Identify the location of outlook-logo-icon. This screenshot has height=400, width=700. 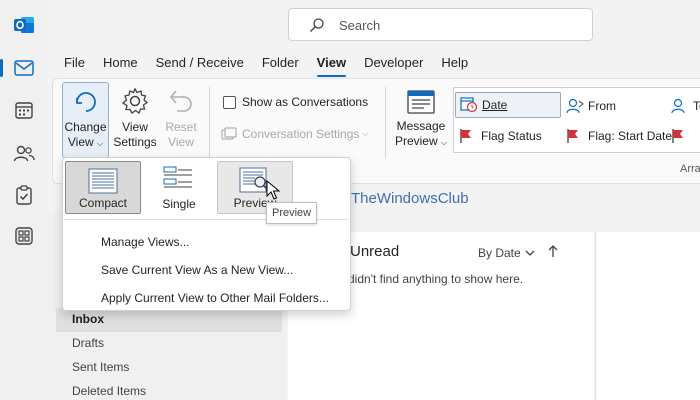
(24, 25).